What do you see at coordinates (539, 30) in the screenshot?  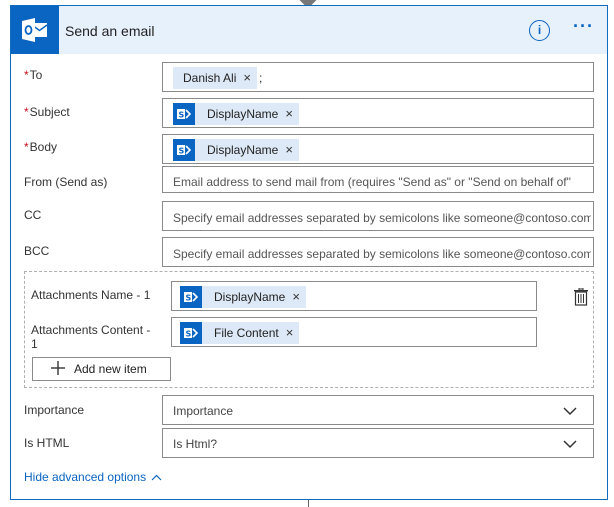 I see `info-icon: i` at bounding box center [539, 30].